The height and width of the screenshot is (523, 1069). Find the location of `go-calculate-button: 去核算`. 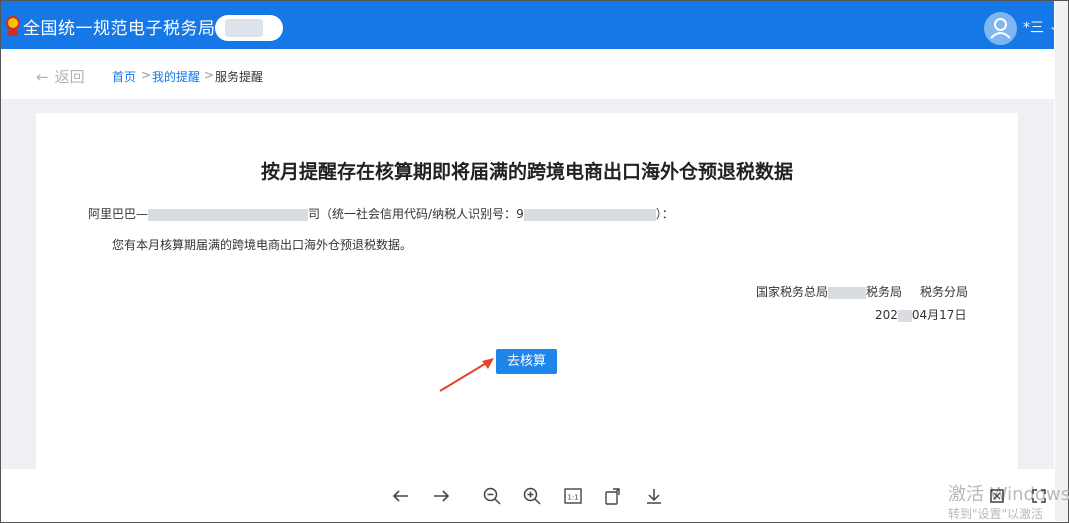

go-calculate-button: 去核算 is located at coordinates (526, 361).